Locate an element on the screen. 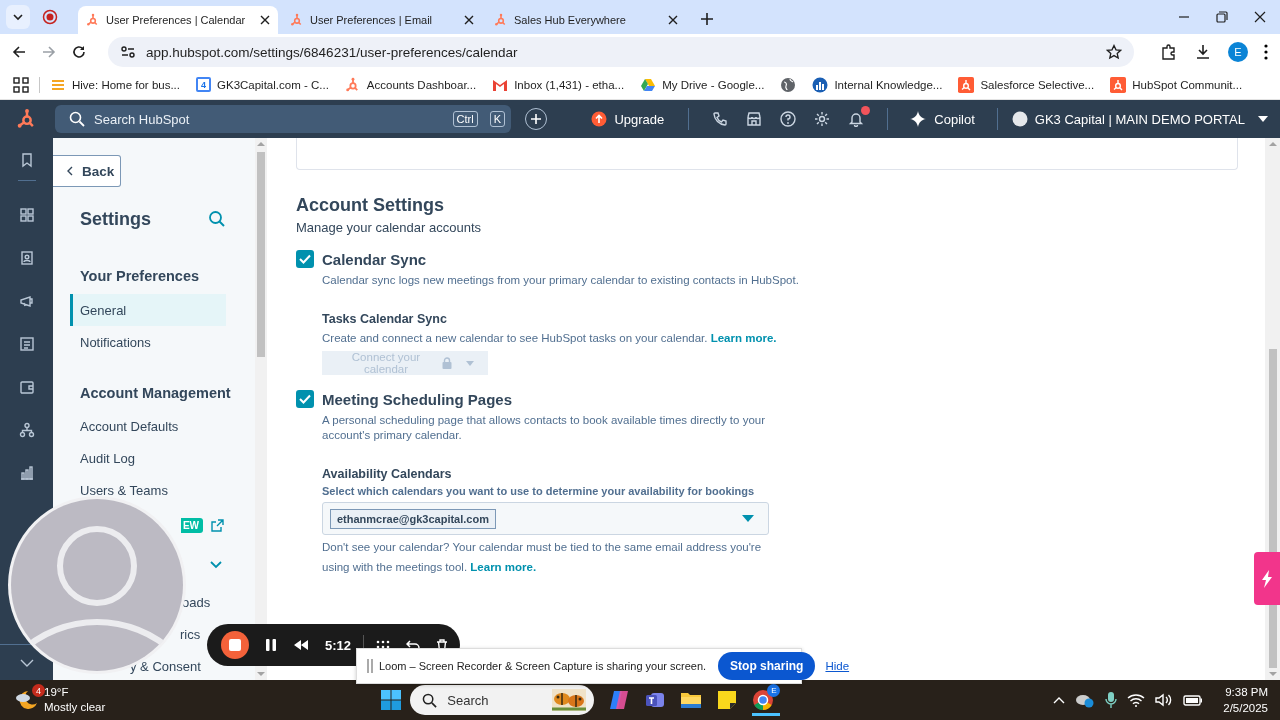  clock: 9:38 PM 2/5/2025 is located at coordinates (1245, 700).